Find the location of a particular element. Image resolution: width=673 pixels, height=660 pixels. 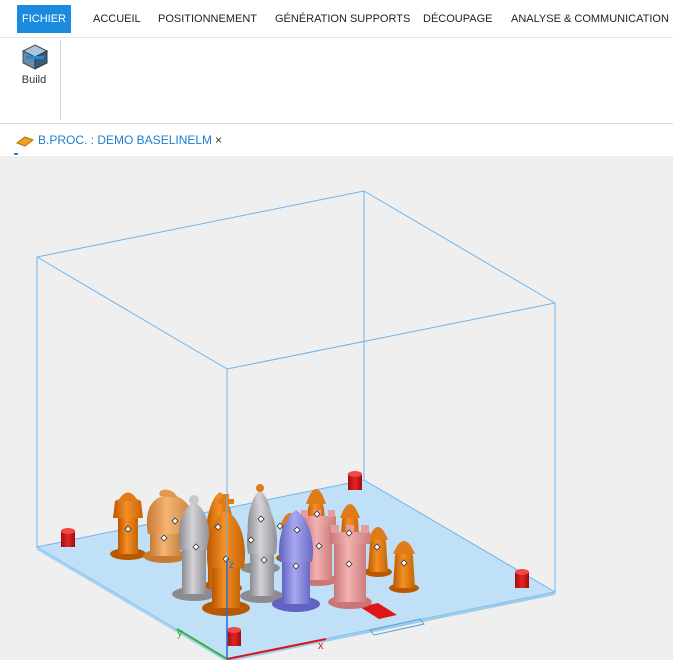

document-tab: B.PROC. : DEMO BASELINELM × is located at coordinates (118, 143).